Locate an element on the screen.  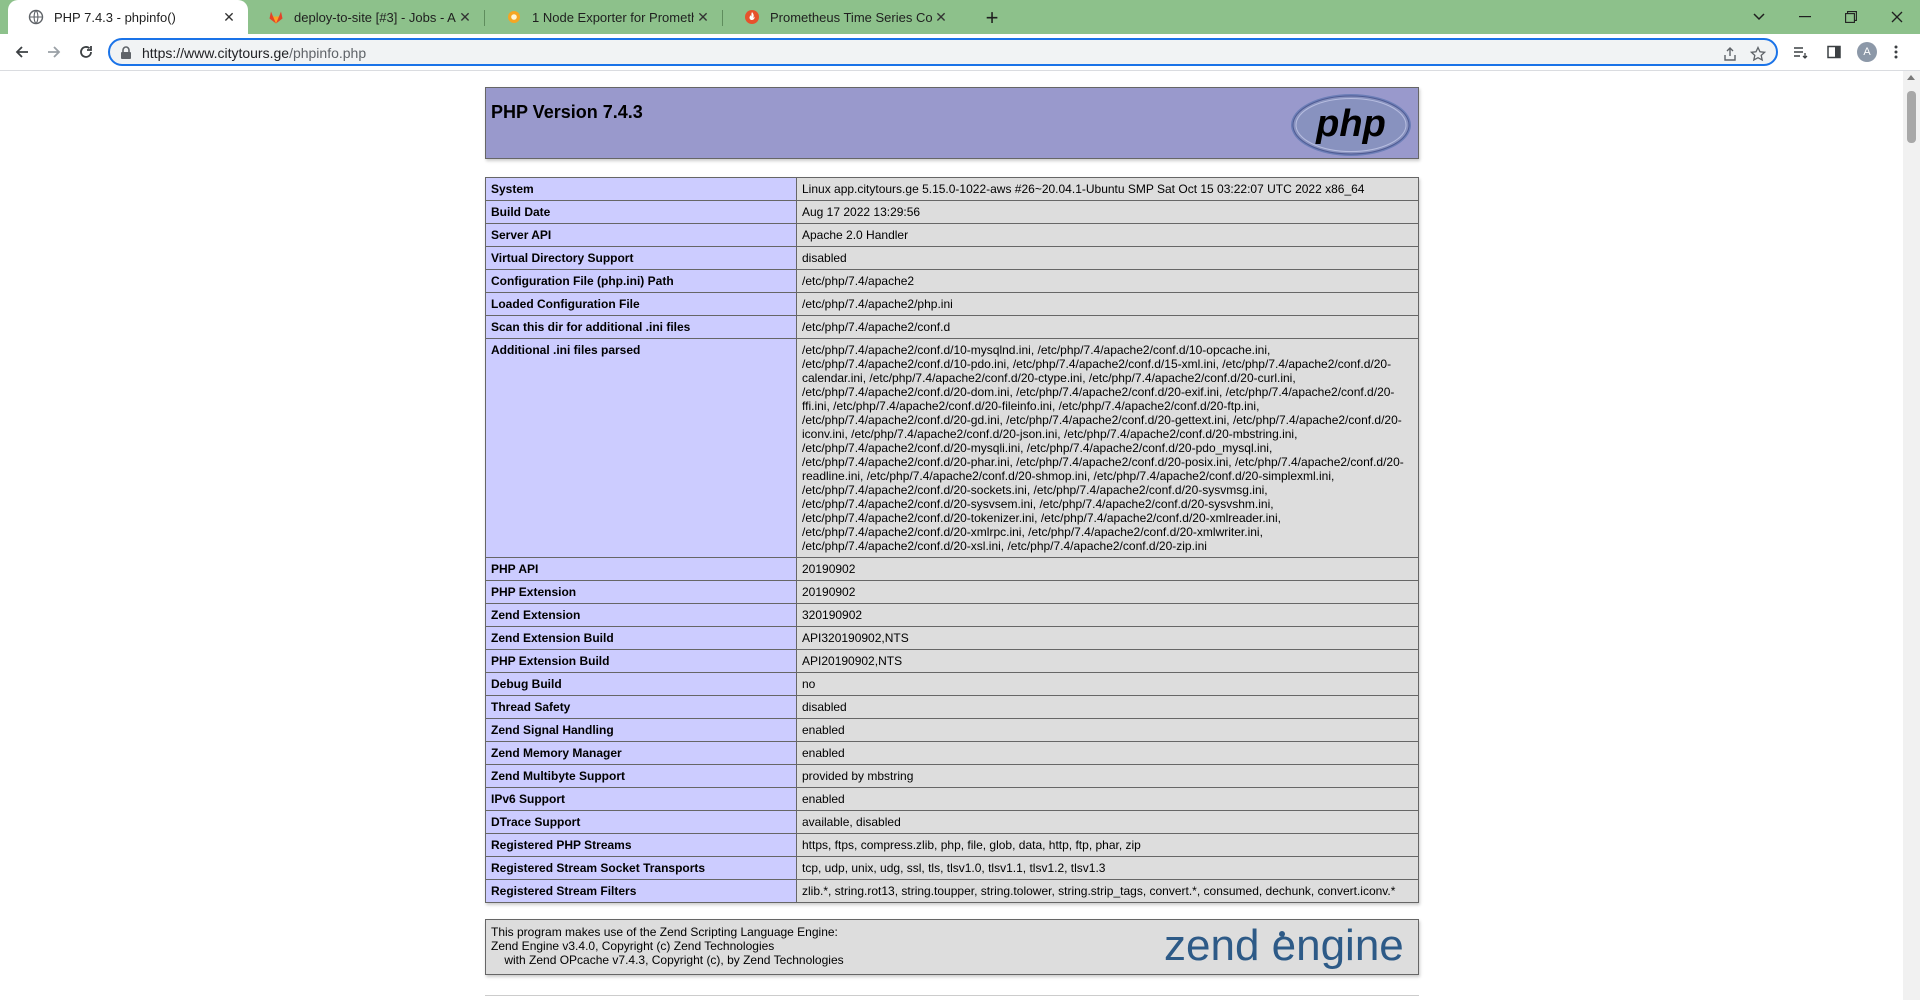
config-value: Apache 2.0 Handler is located at coordinates (1107, 235).